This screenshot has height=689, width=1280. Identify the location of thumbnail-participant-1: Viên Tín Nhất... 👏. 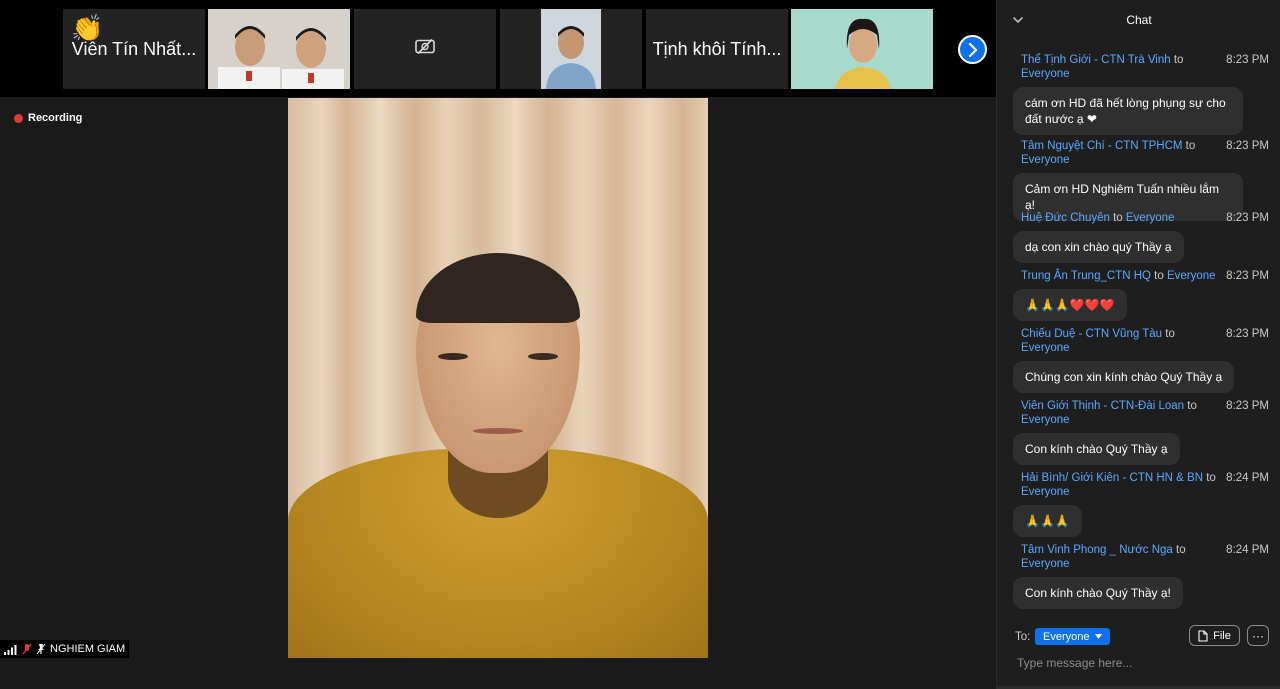
(134, 49).